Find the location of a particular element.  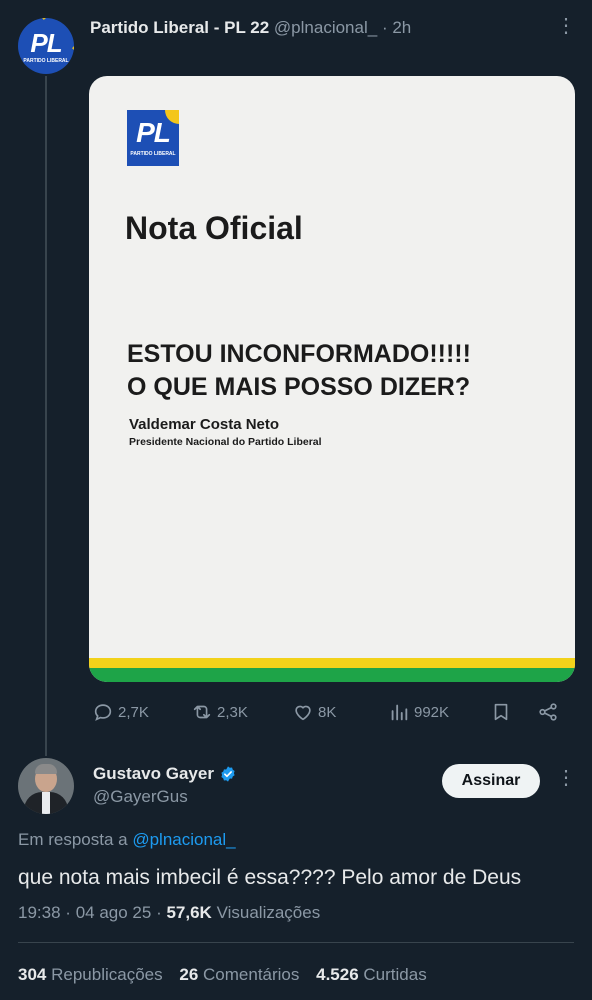

avatar-logo-subtext: PARTIDO LIBERAL is located at coordinates (46, 61).